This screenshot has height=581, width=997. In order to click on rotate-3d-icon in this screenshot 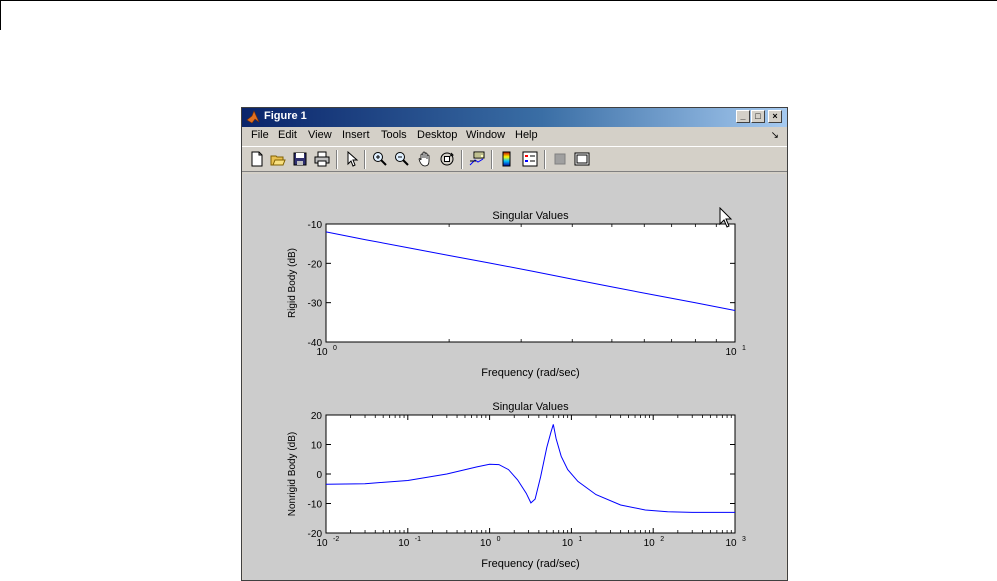, I will do `click(447, 159)`.